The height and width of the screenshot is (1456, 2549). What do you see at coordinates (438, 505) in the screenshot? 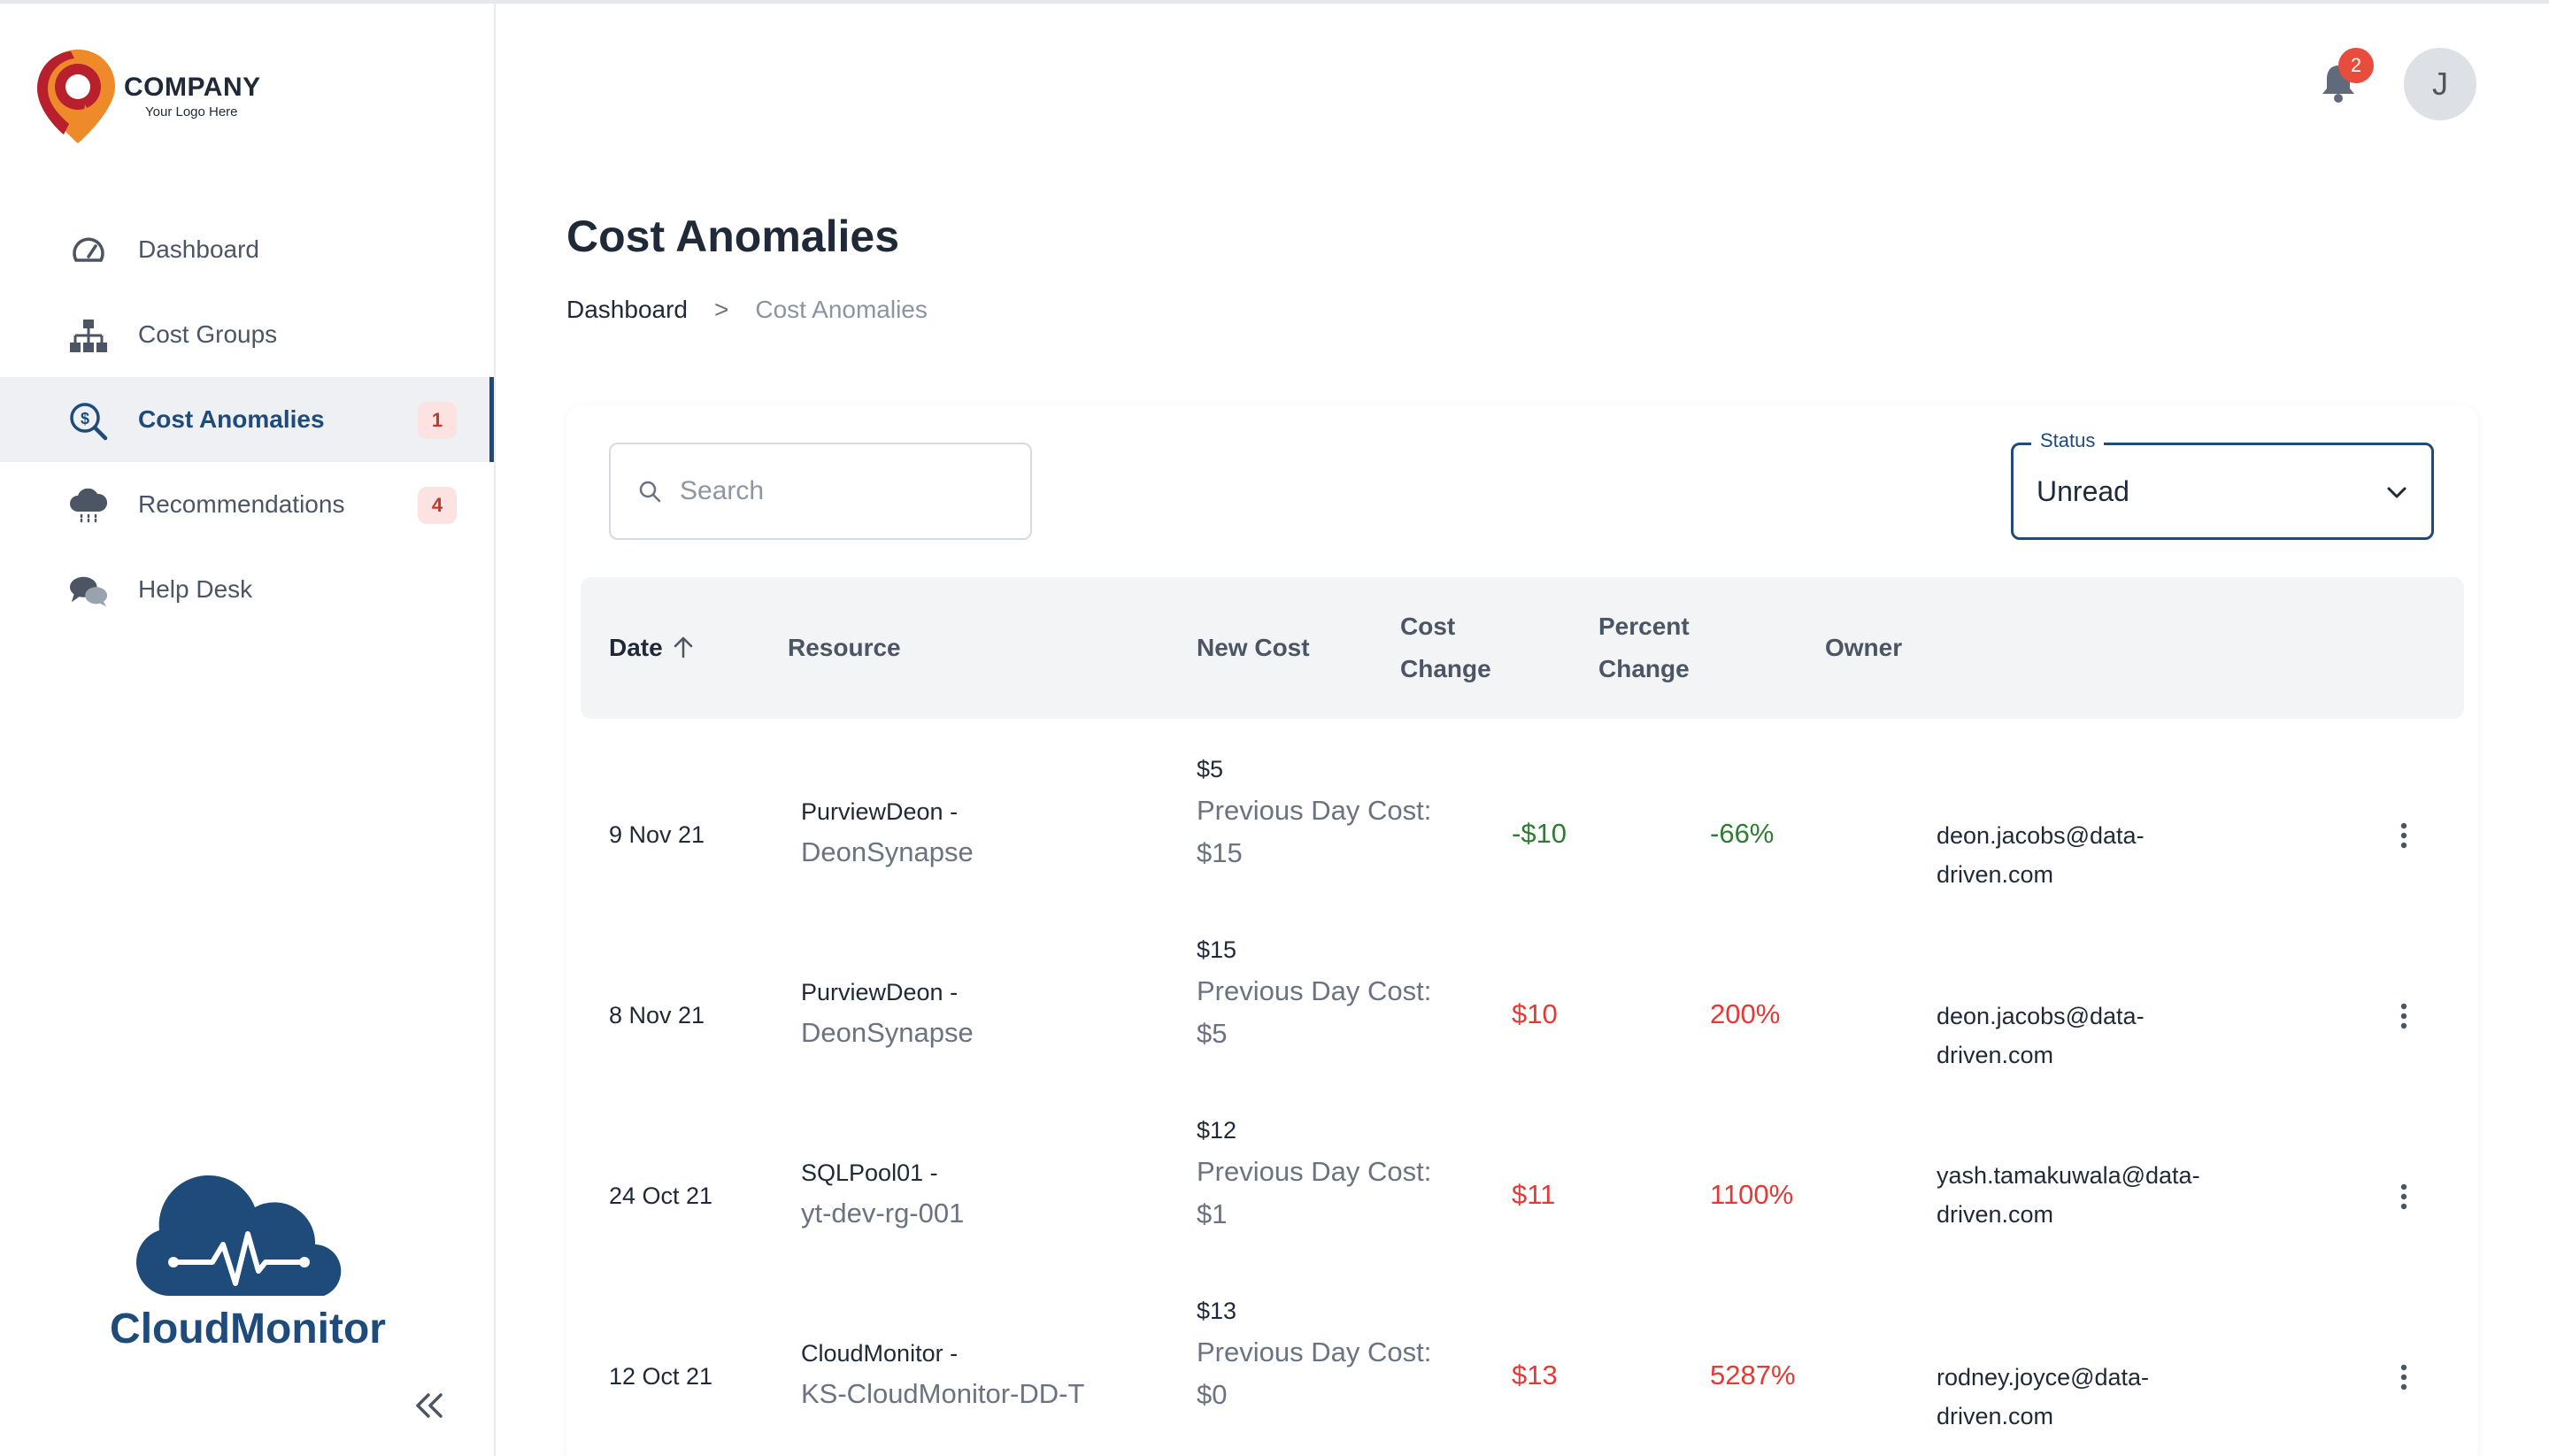
I see `count-badge: 4` at bounding box center [438, 505].